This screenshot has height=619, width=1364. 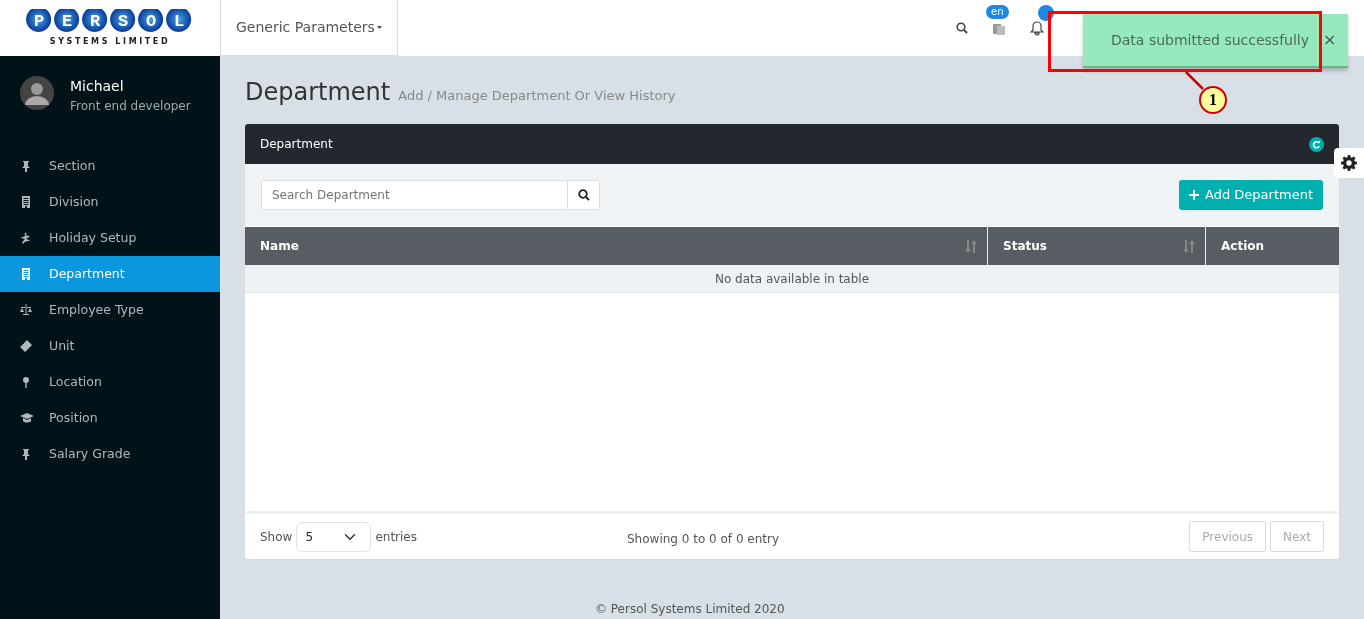 What do you see at coordinates (690, 609) in the screenshot?
I see `copyright-text: © Persol Systems Limited 2020` at bounding box center [690, 609].